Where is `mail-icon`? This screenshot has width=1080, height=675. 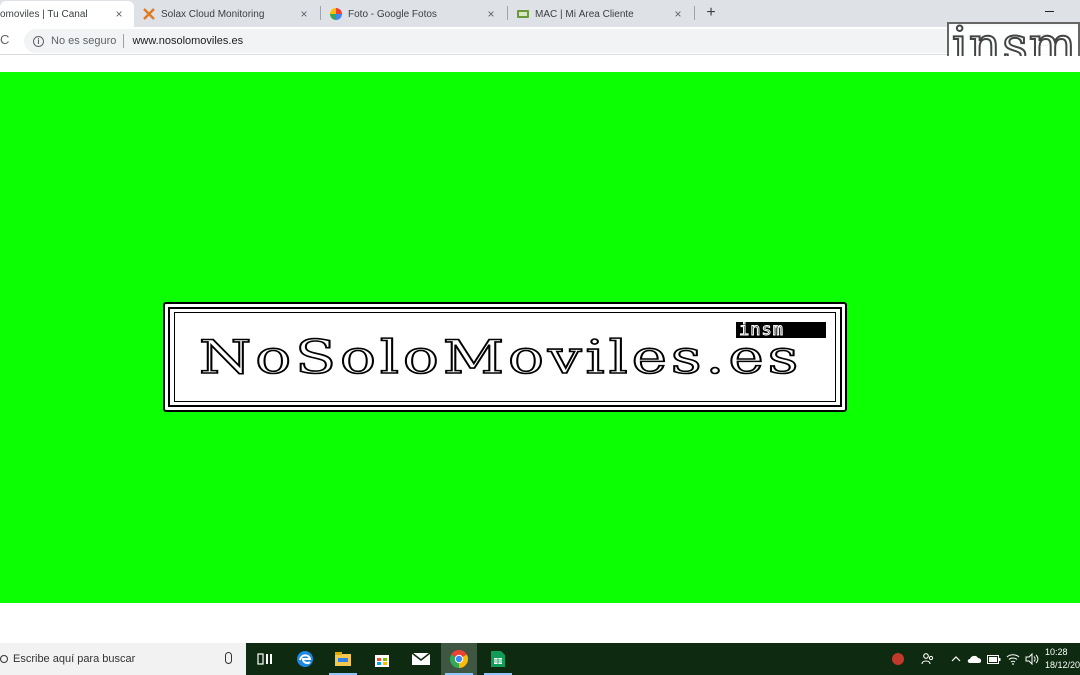
mail-icon is located at coordinates (421, 659).